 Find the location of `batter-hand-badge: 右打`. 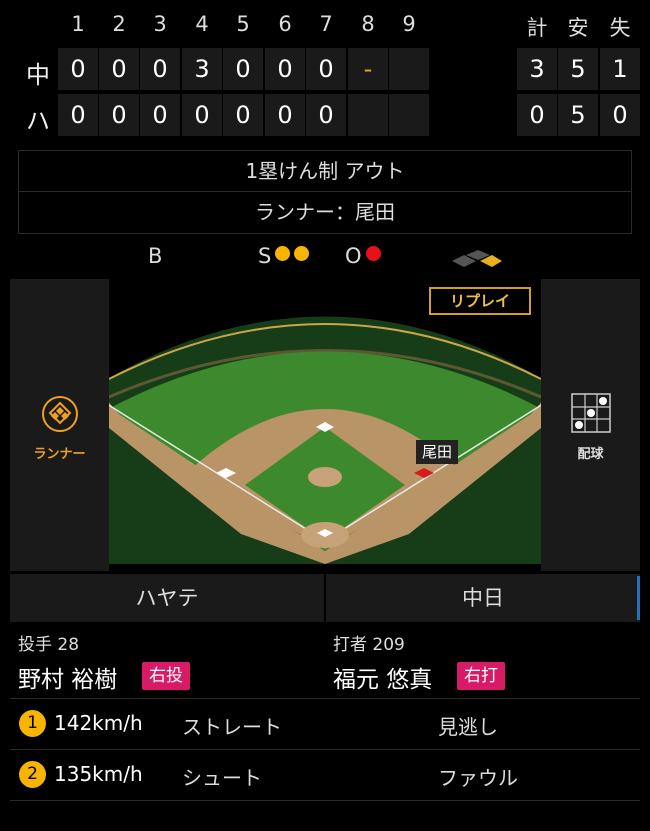

batter-hand-badge: 右打 is located at coordinates (481, 676).